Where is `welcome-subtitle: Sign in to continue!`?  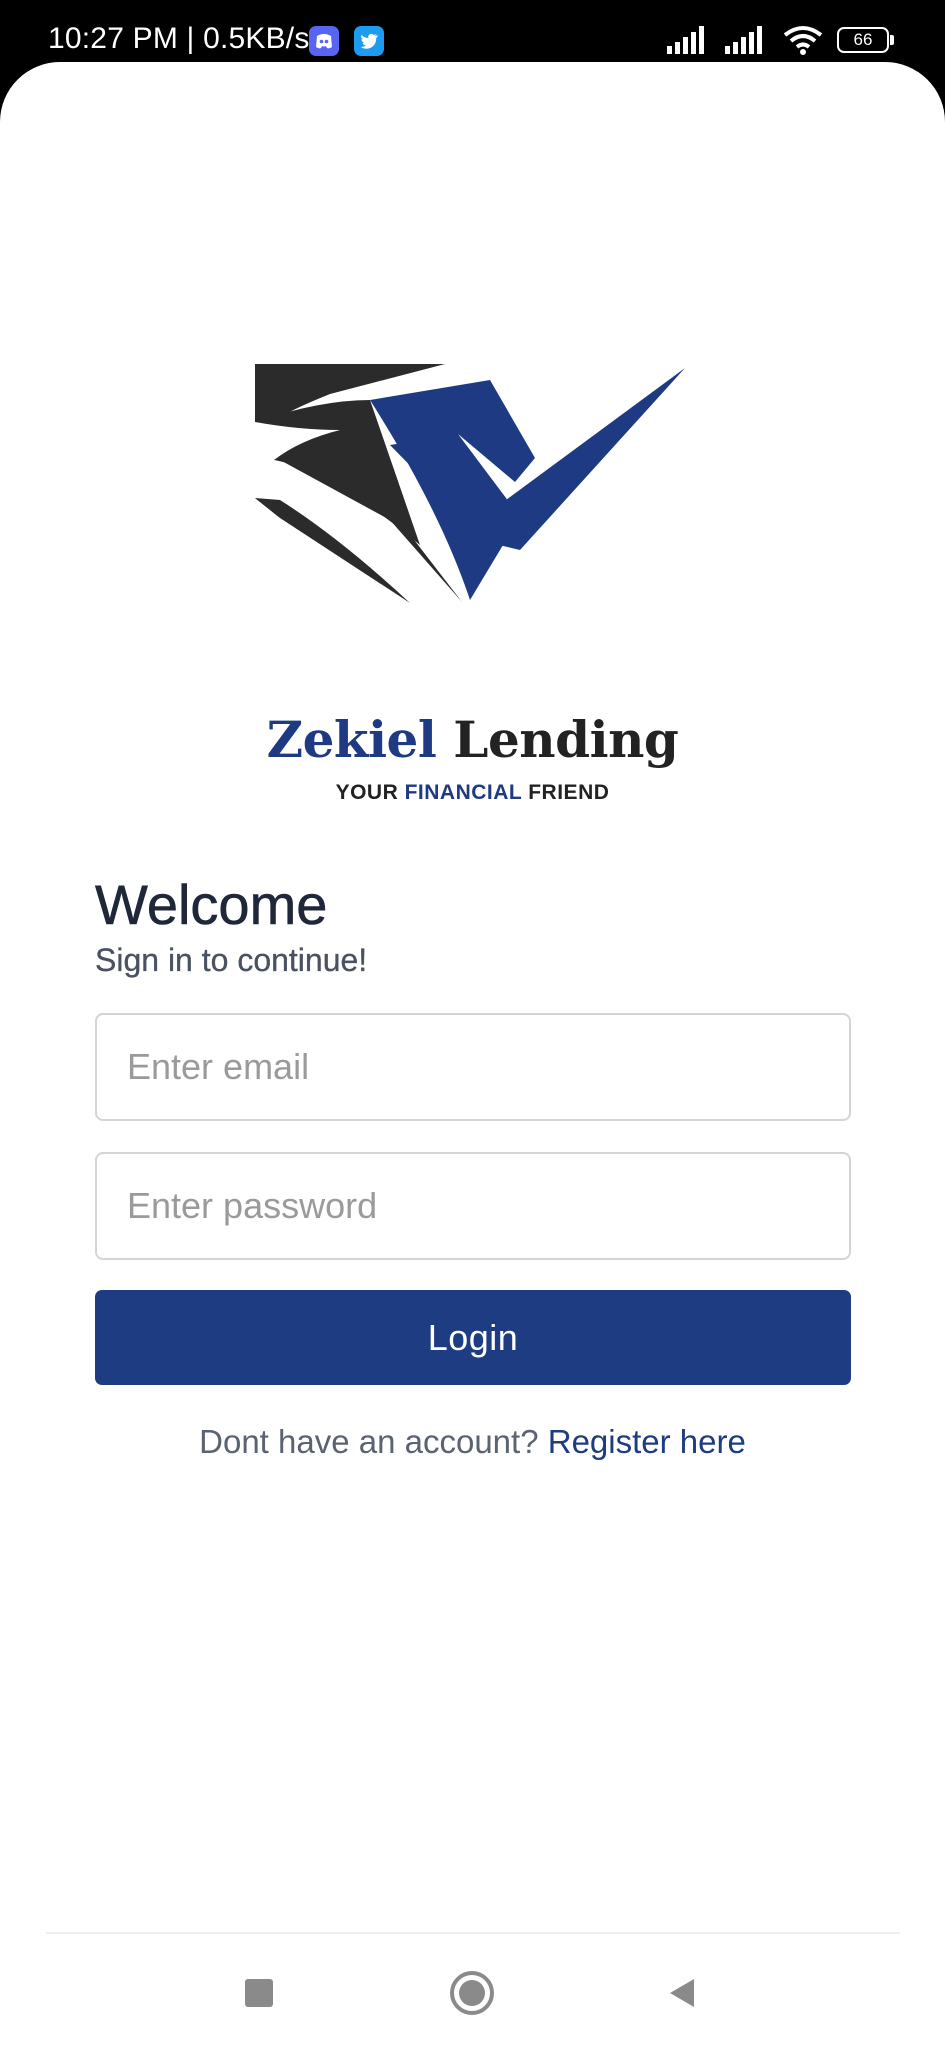
welcome-subtitle: Sign in to continue! is located at coordinates (231, 960).